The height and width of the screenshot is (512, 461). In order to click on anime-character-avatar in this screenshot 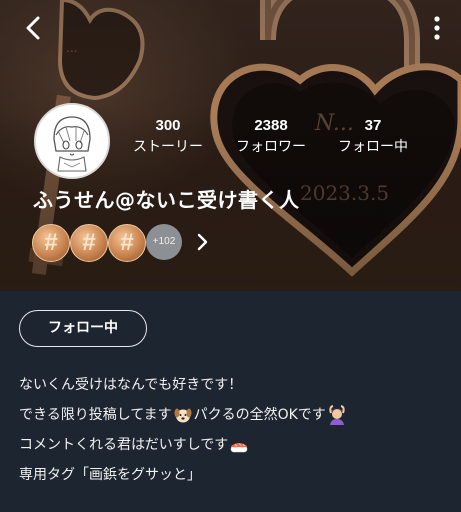, I will do `click(72, 141)`.